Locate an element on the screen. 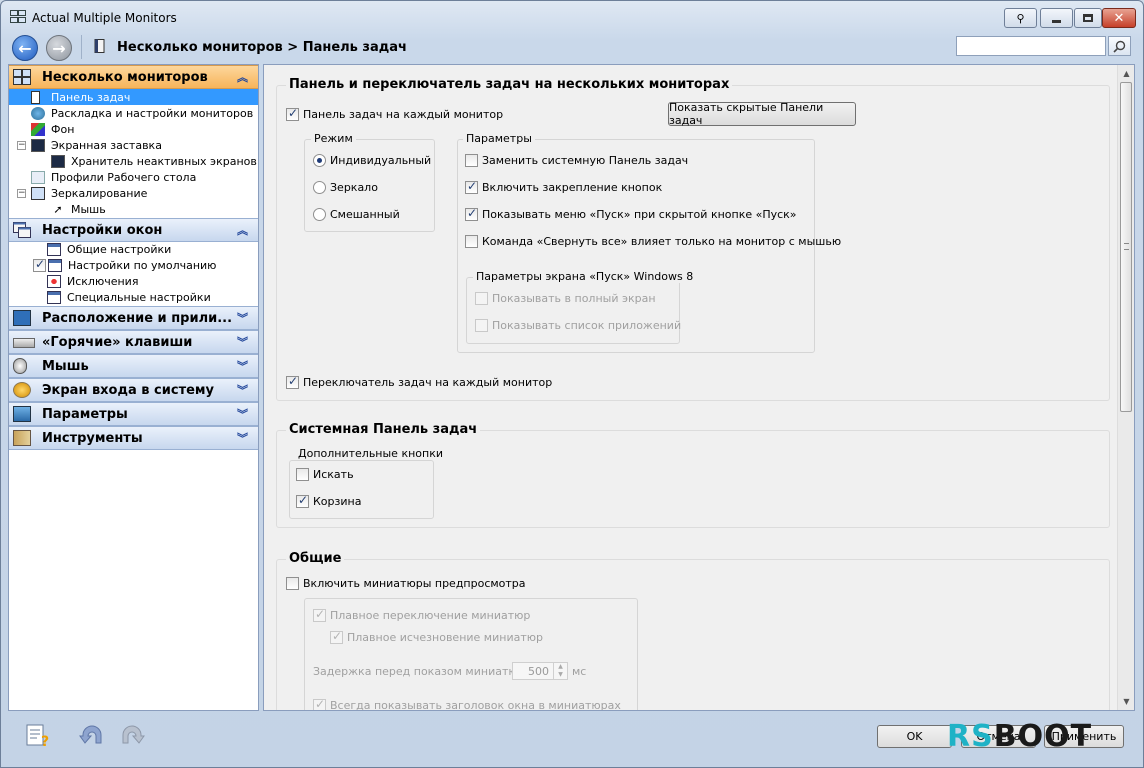 This screenshot has width=1144, height=768. smooth-fade-option: Плавное исчезновение миниатюр is located at coordinates (436, 636).